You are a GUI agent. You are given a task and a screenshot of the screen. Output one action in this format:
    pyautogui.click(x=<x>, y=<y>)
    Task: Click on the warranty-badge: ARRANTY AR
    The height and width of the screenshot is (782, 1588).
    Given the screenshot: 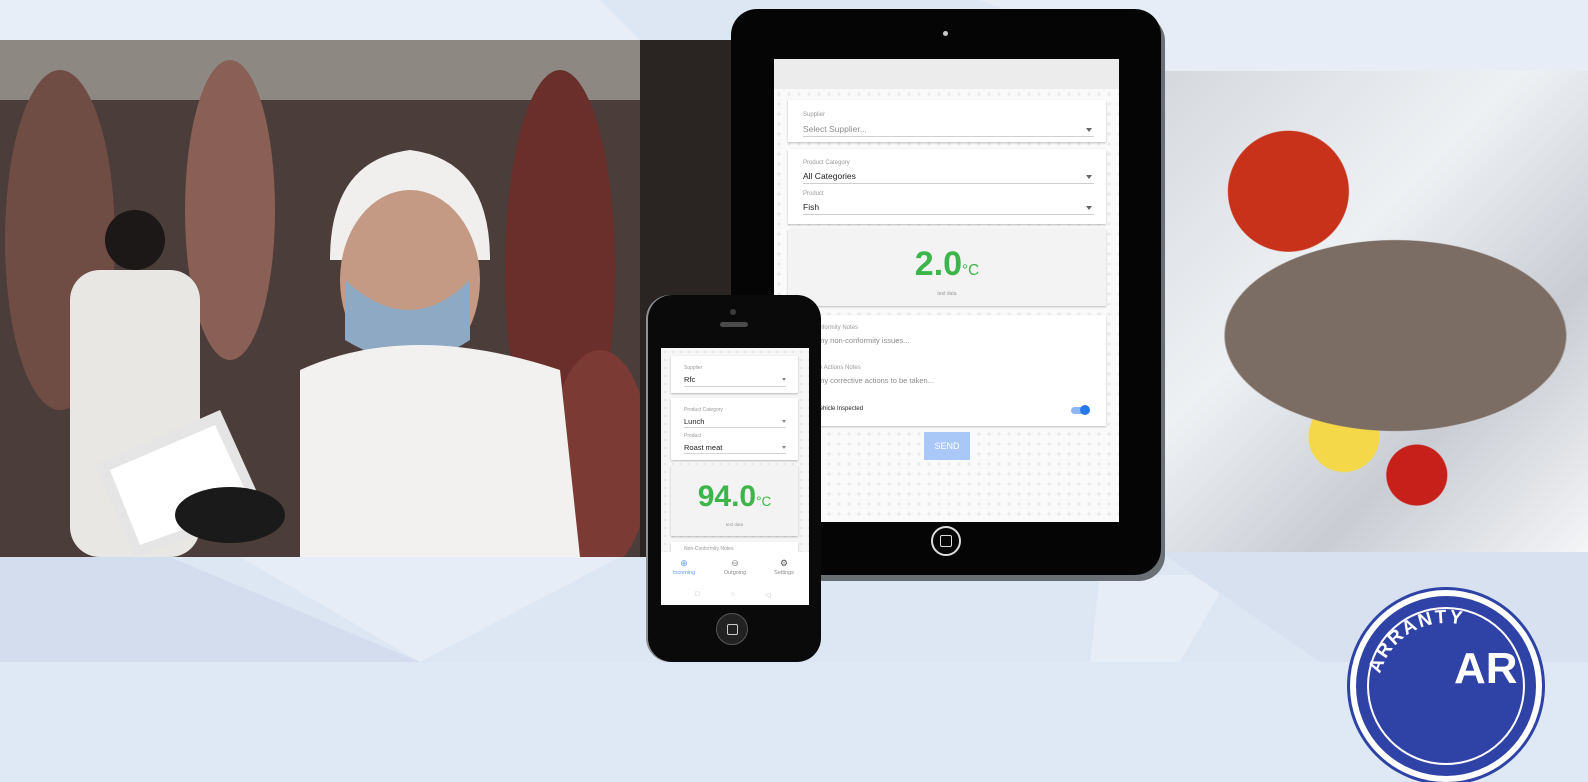 What is the action you would take?
    pyautogui.click(x=1446, y=686)
    